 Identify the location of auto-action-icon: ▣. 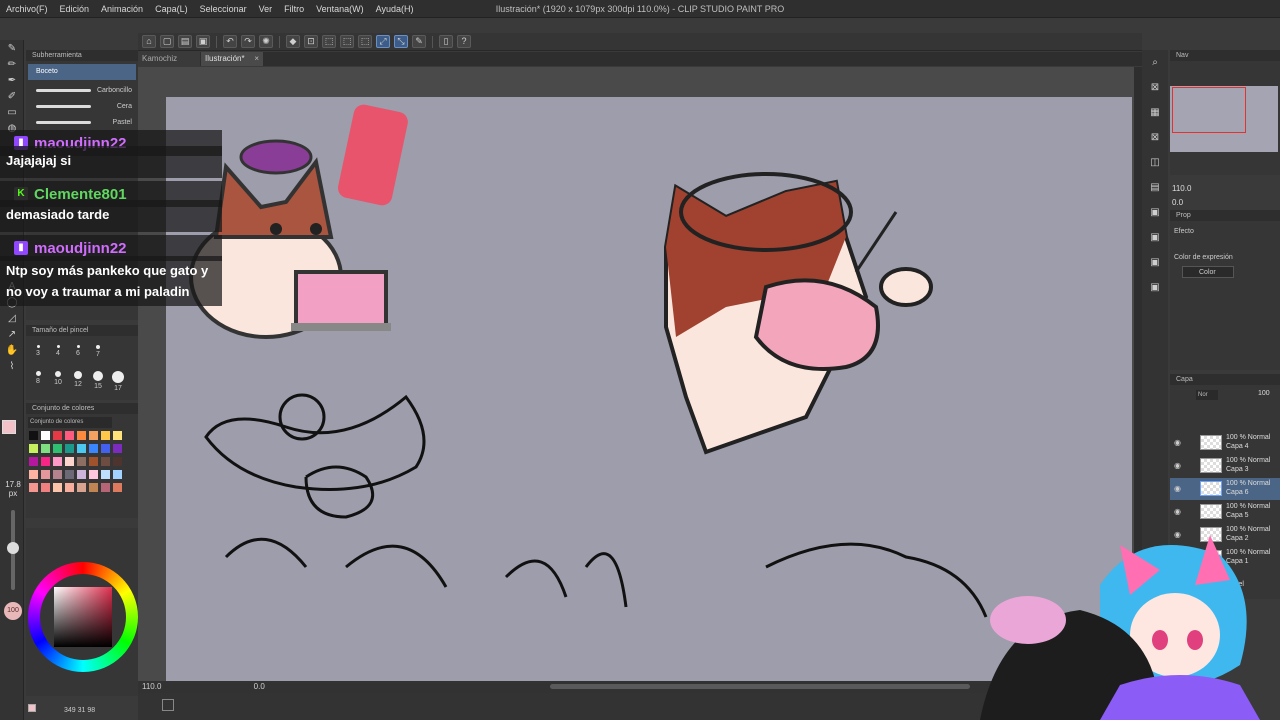
(1155, 238).